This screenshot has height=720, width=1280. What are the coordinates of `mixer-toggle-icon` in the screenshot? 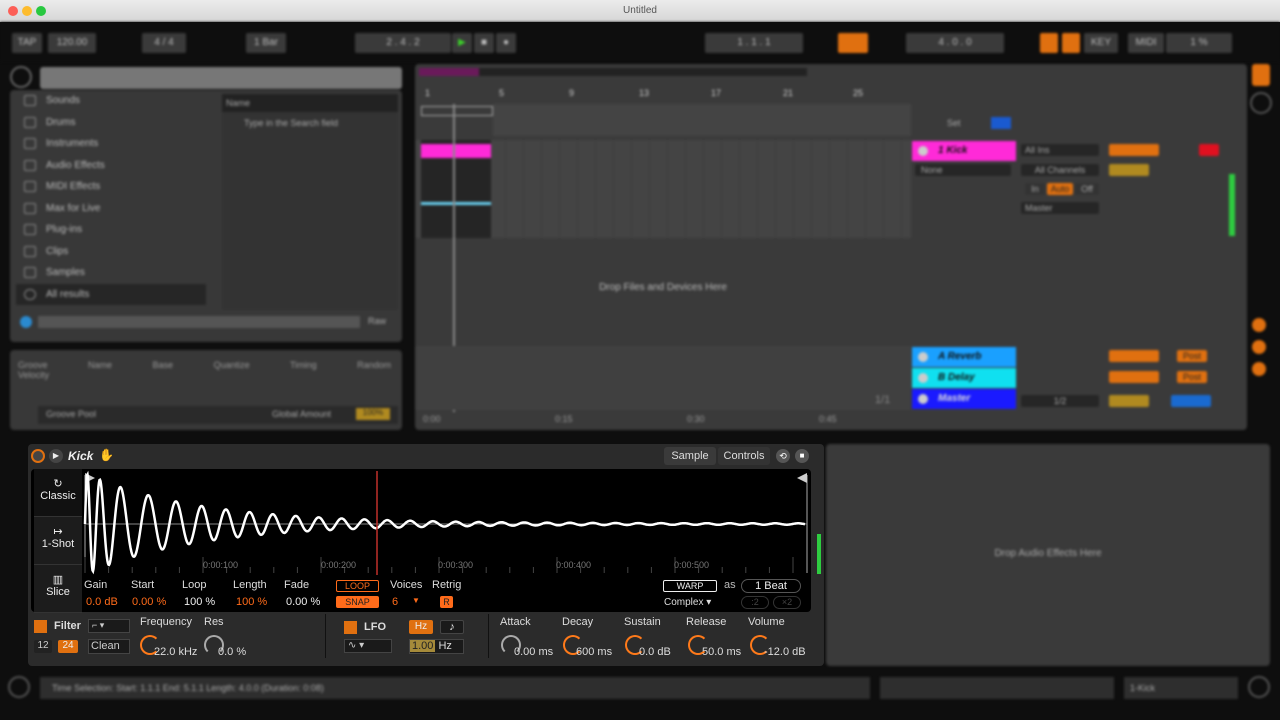 It's located at (1261, 75).